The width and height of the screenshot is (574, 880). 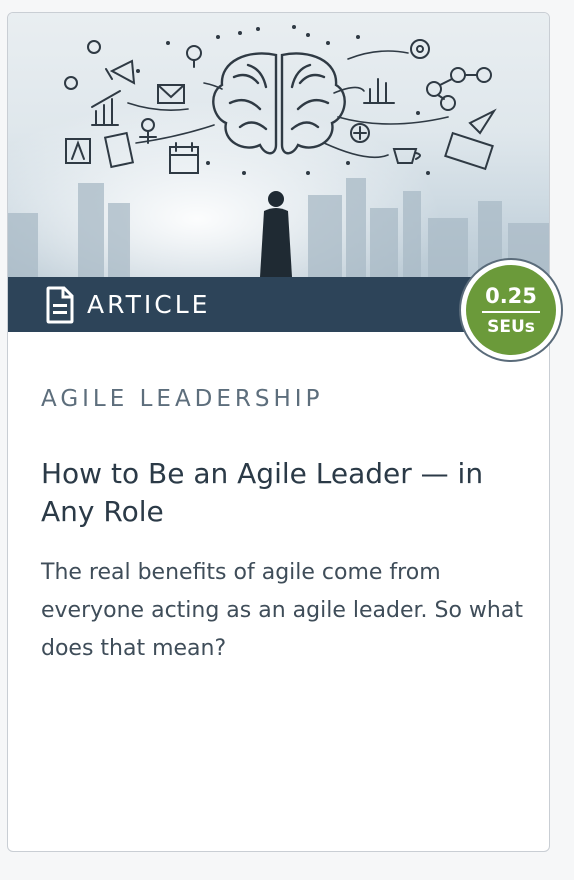 I want to click on document-icon, so click(x=60, y=304).